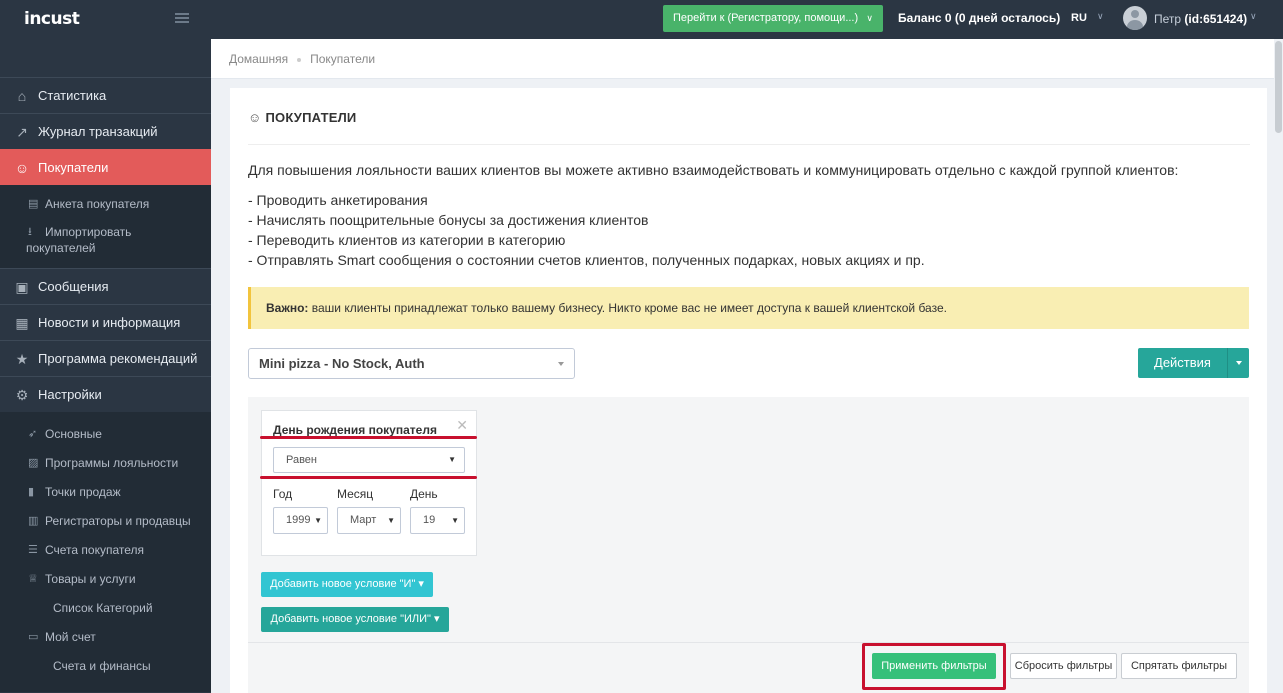  Describe the element at coordinates (105, 521) in the screenshot. I see `sidebar-item-registrators: ▥ Регистраторы и продавцы` at that location.